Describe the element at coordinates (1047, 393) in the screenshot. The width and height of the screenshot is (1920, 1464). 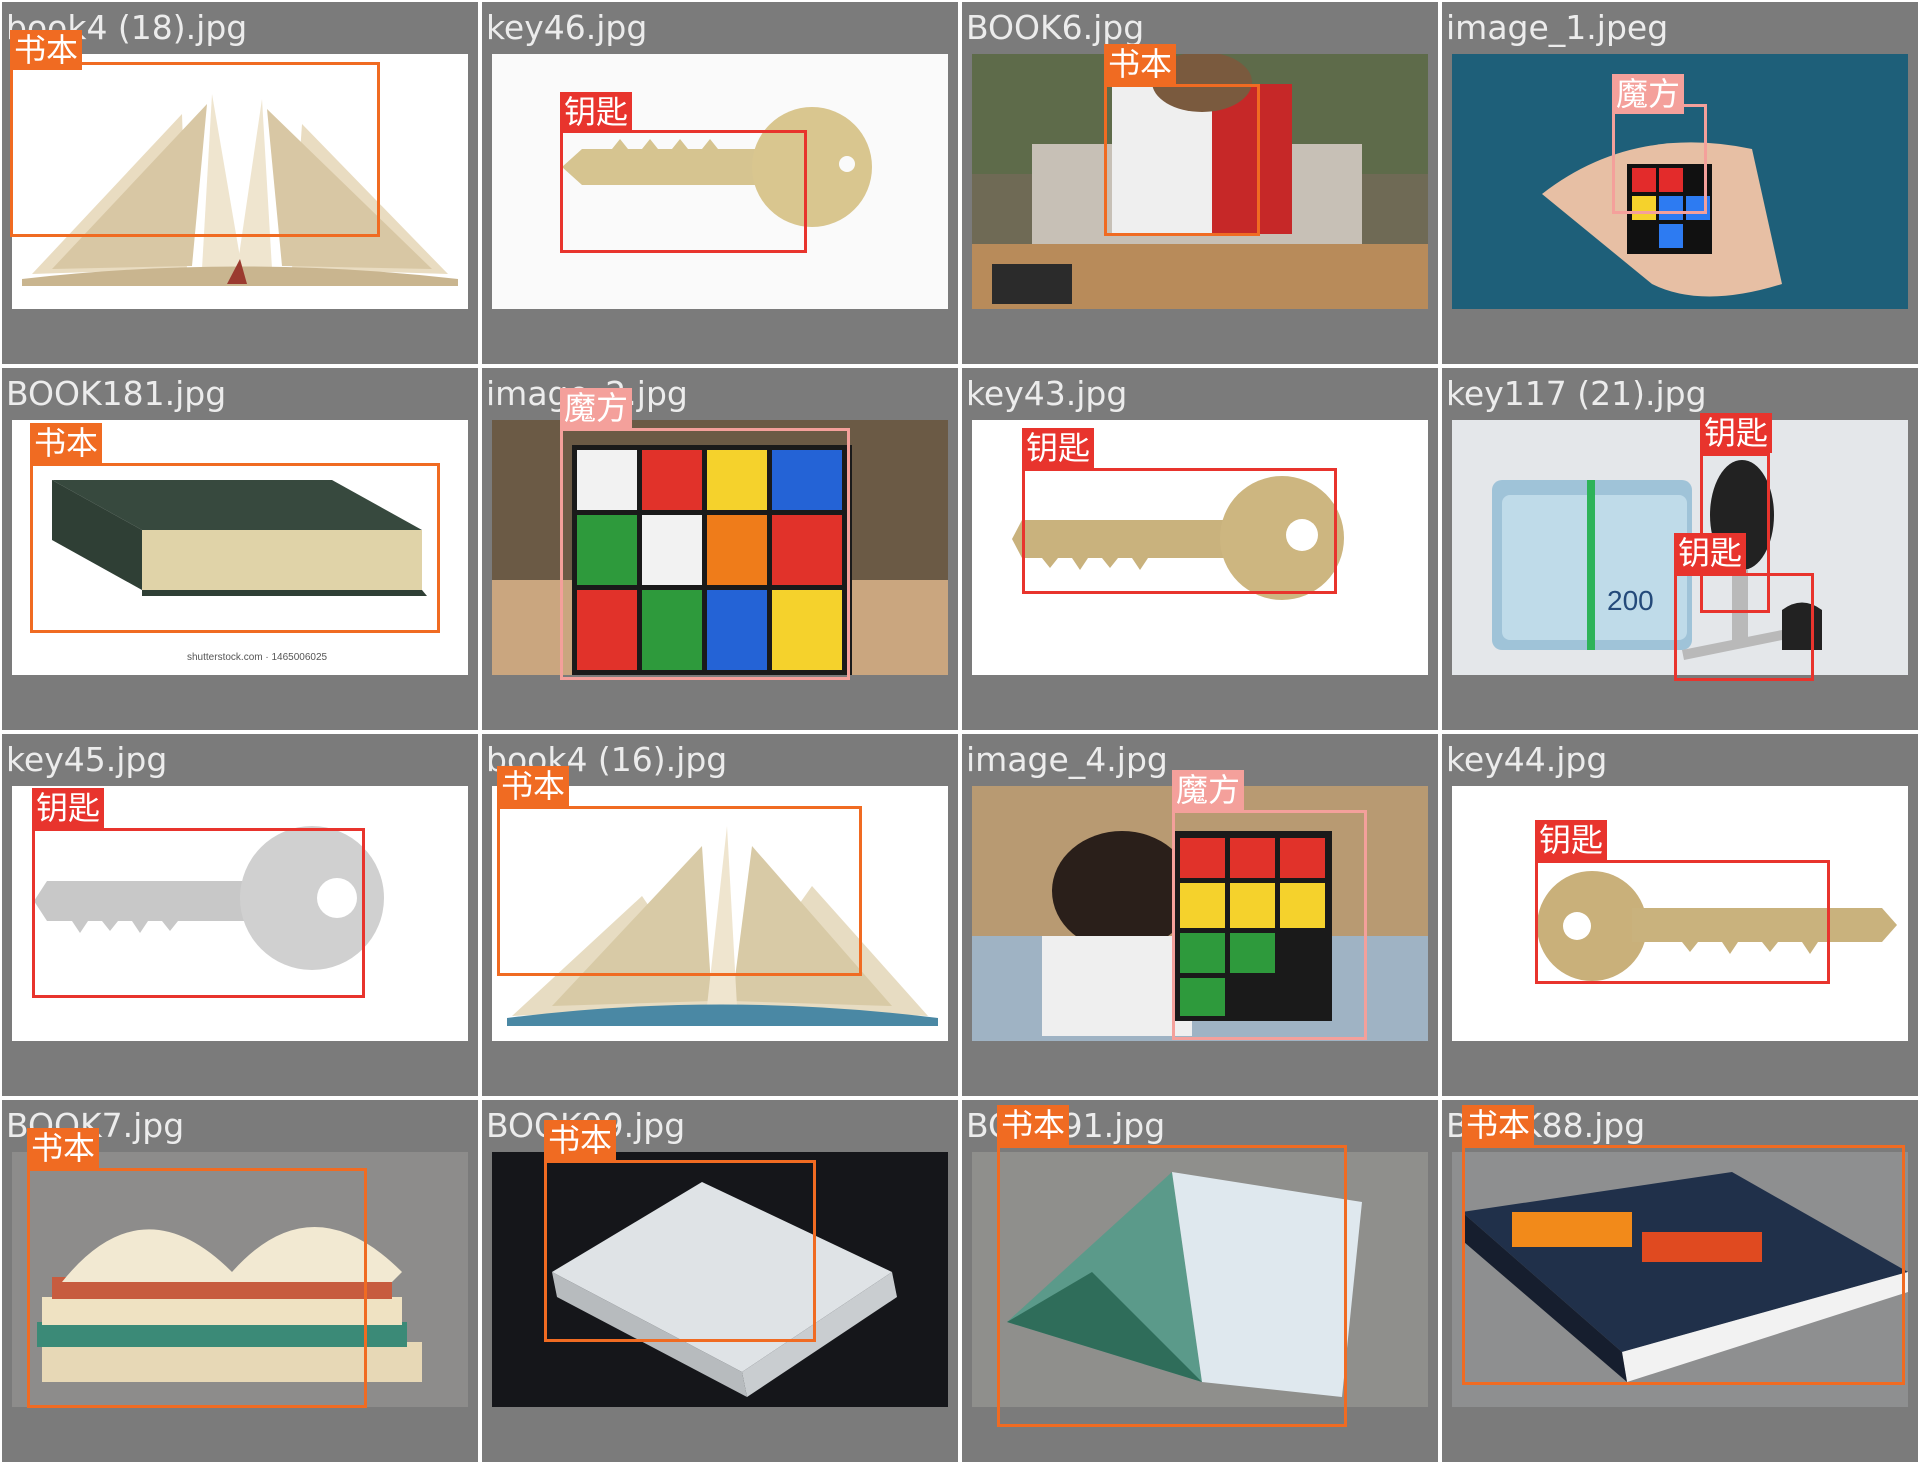
I see `file-name: key43.jpg` at that location.